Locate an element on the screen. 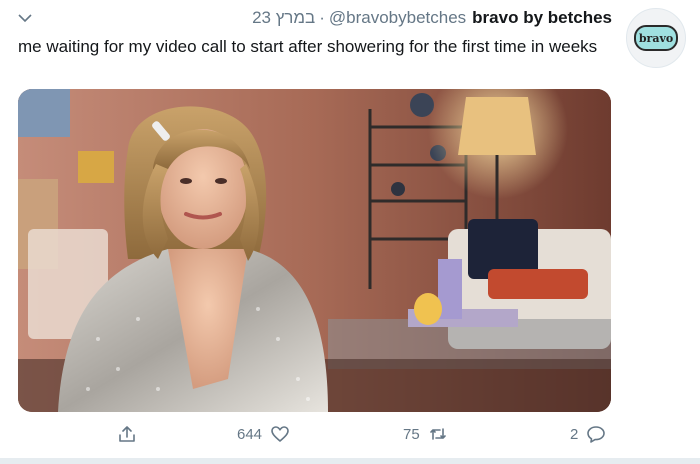  reply-button: 2 is located at coordinates (588, 434).